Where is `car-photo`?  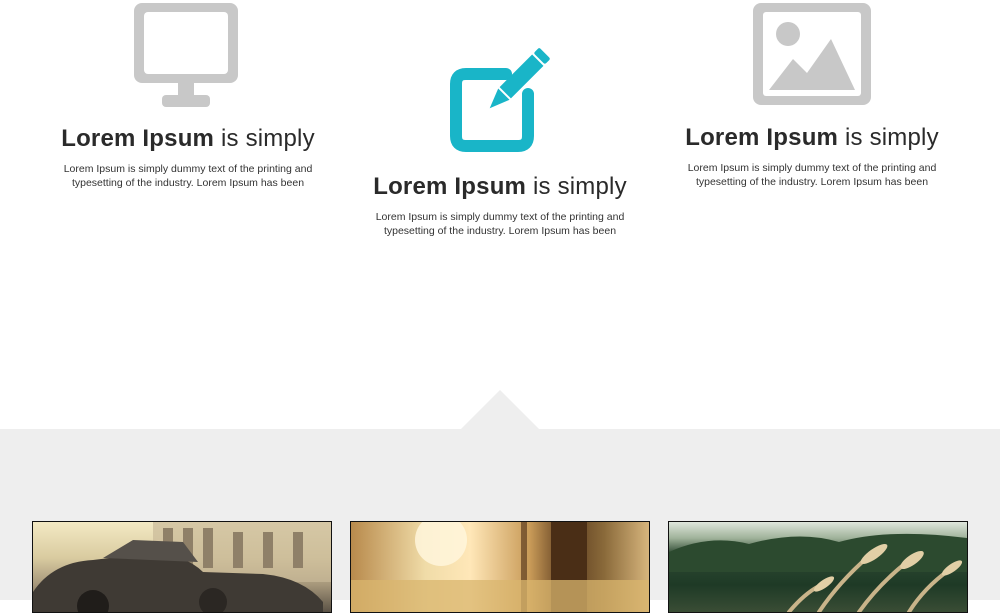 car-photo is located at coordinates (182, 567).